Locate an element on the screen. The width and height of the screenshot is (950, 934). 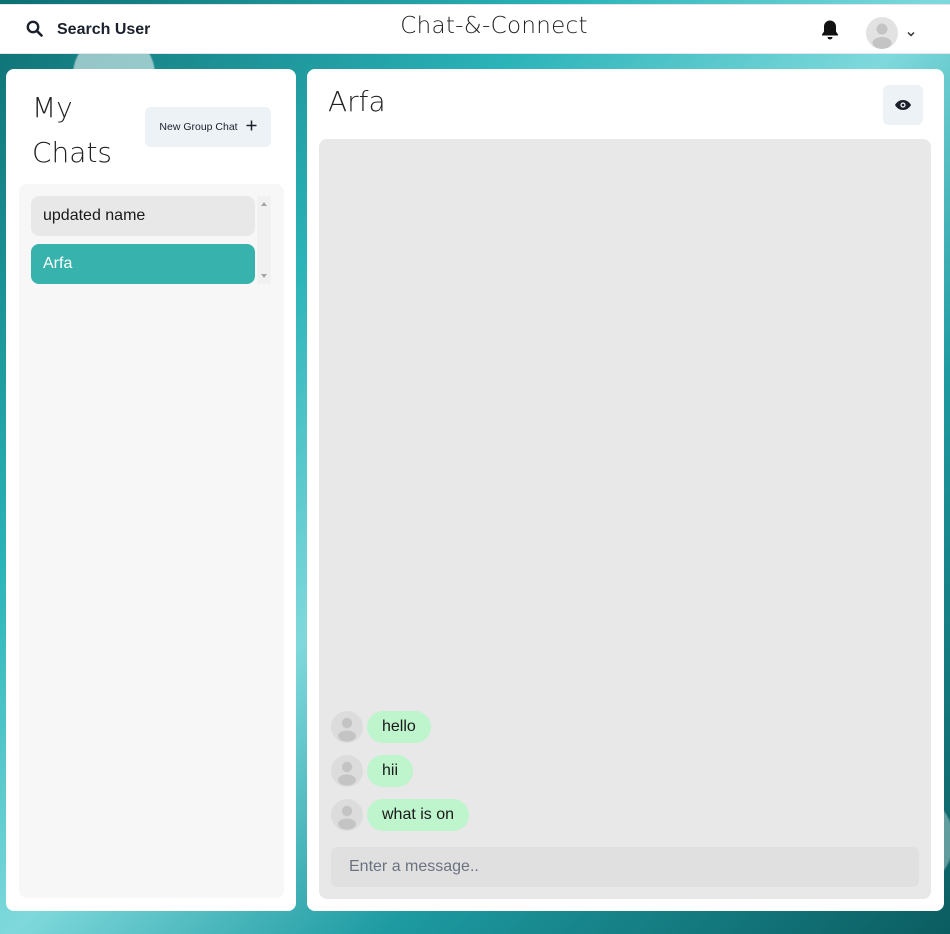
new-group-chat-button: New Group Chat is located at coordinates (208, 127).